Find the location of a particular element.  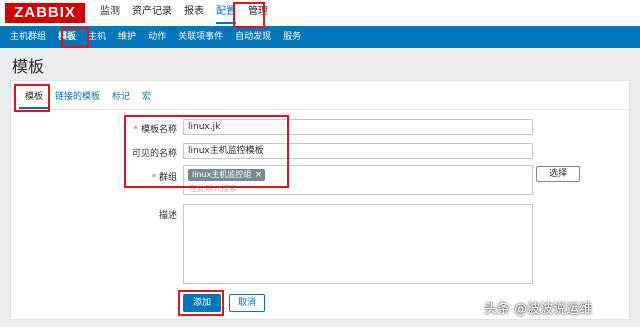

top-menu-monitoring: 监测 is located at coordinates (110, 13).